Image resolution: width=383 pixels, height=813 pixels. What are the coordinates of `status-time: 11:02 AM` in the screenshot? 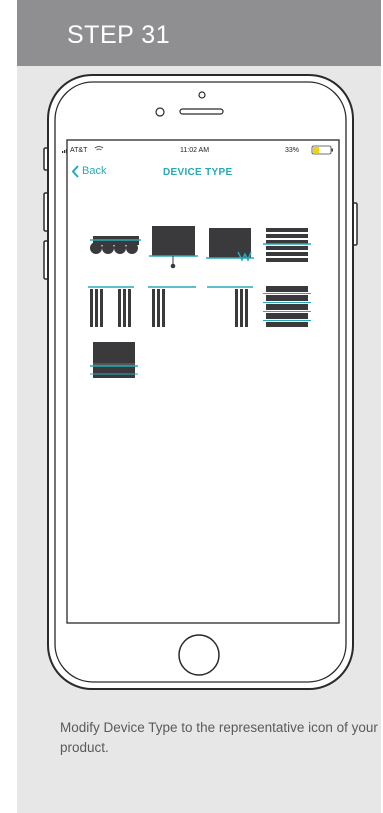 It's located at (195, 150).